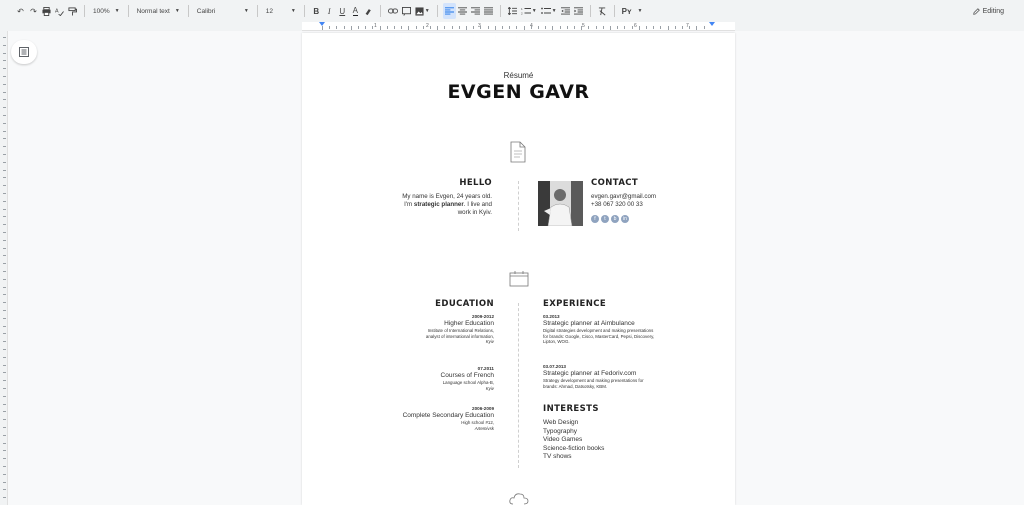 The height and width of the screenshot is (505, 1024). Describe the element at coordinates (993, 11) in the screenshot. I see `editing-label: Editing` at that location.